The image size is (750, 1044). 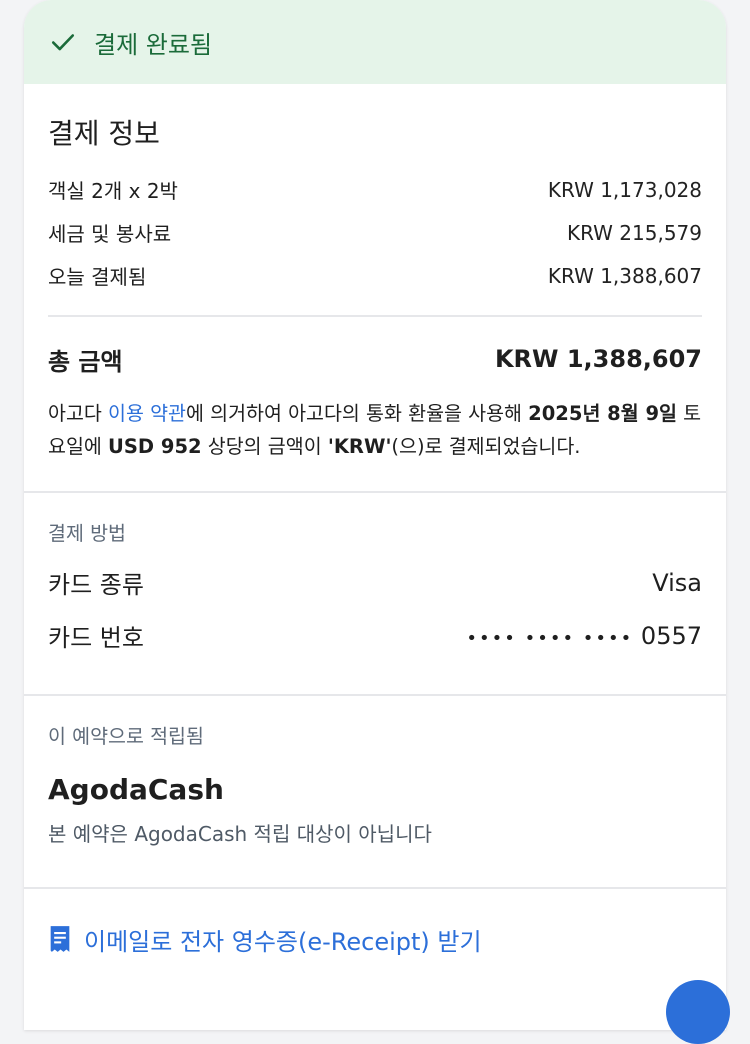 I want to click on note-currency: 'KRW', so click(x=359, y=446).